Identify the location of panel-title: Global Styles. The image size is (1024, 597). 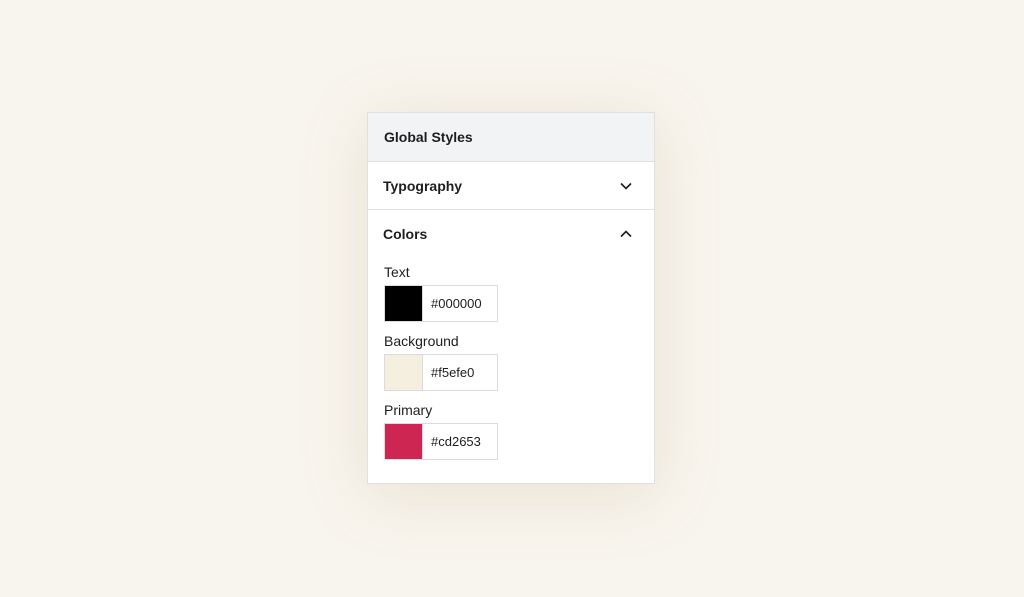
(428, 137).